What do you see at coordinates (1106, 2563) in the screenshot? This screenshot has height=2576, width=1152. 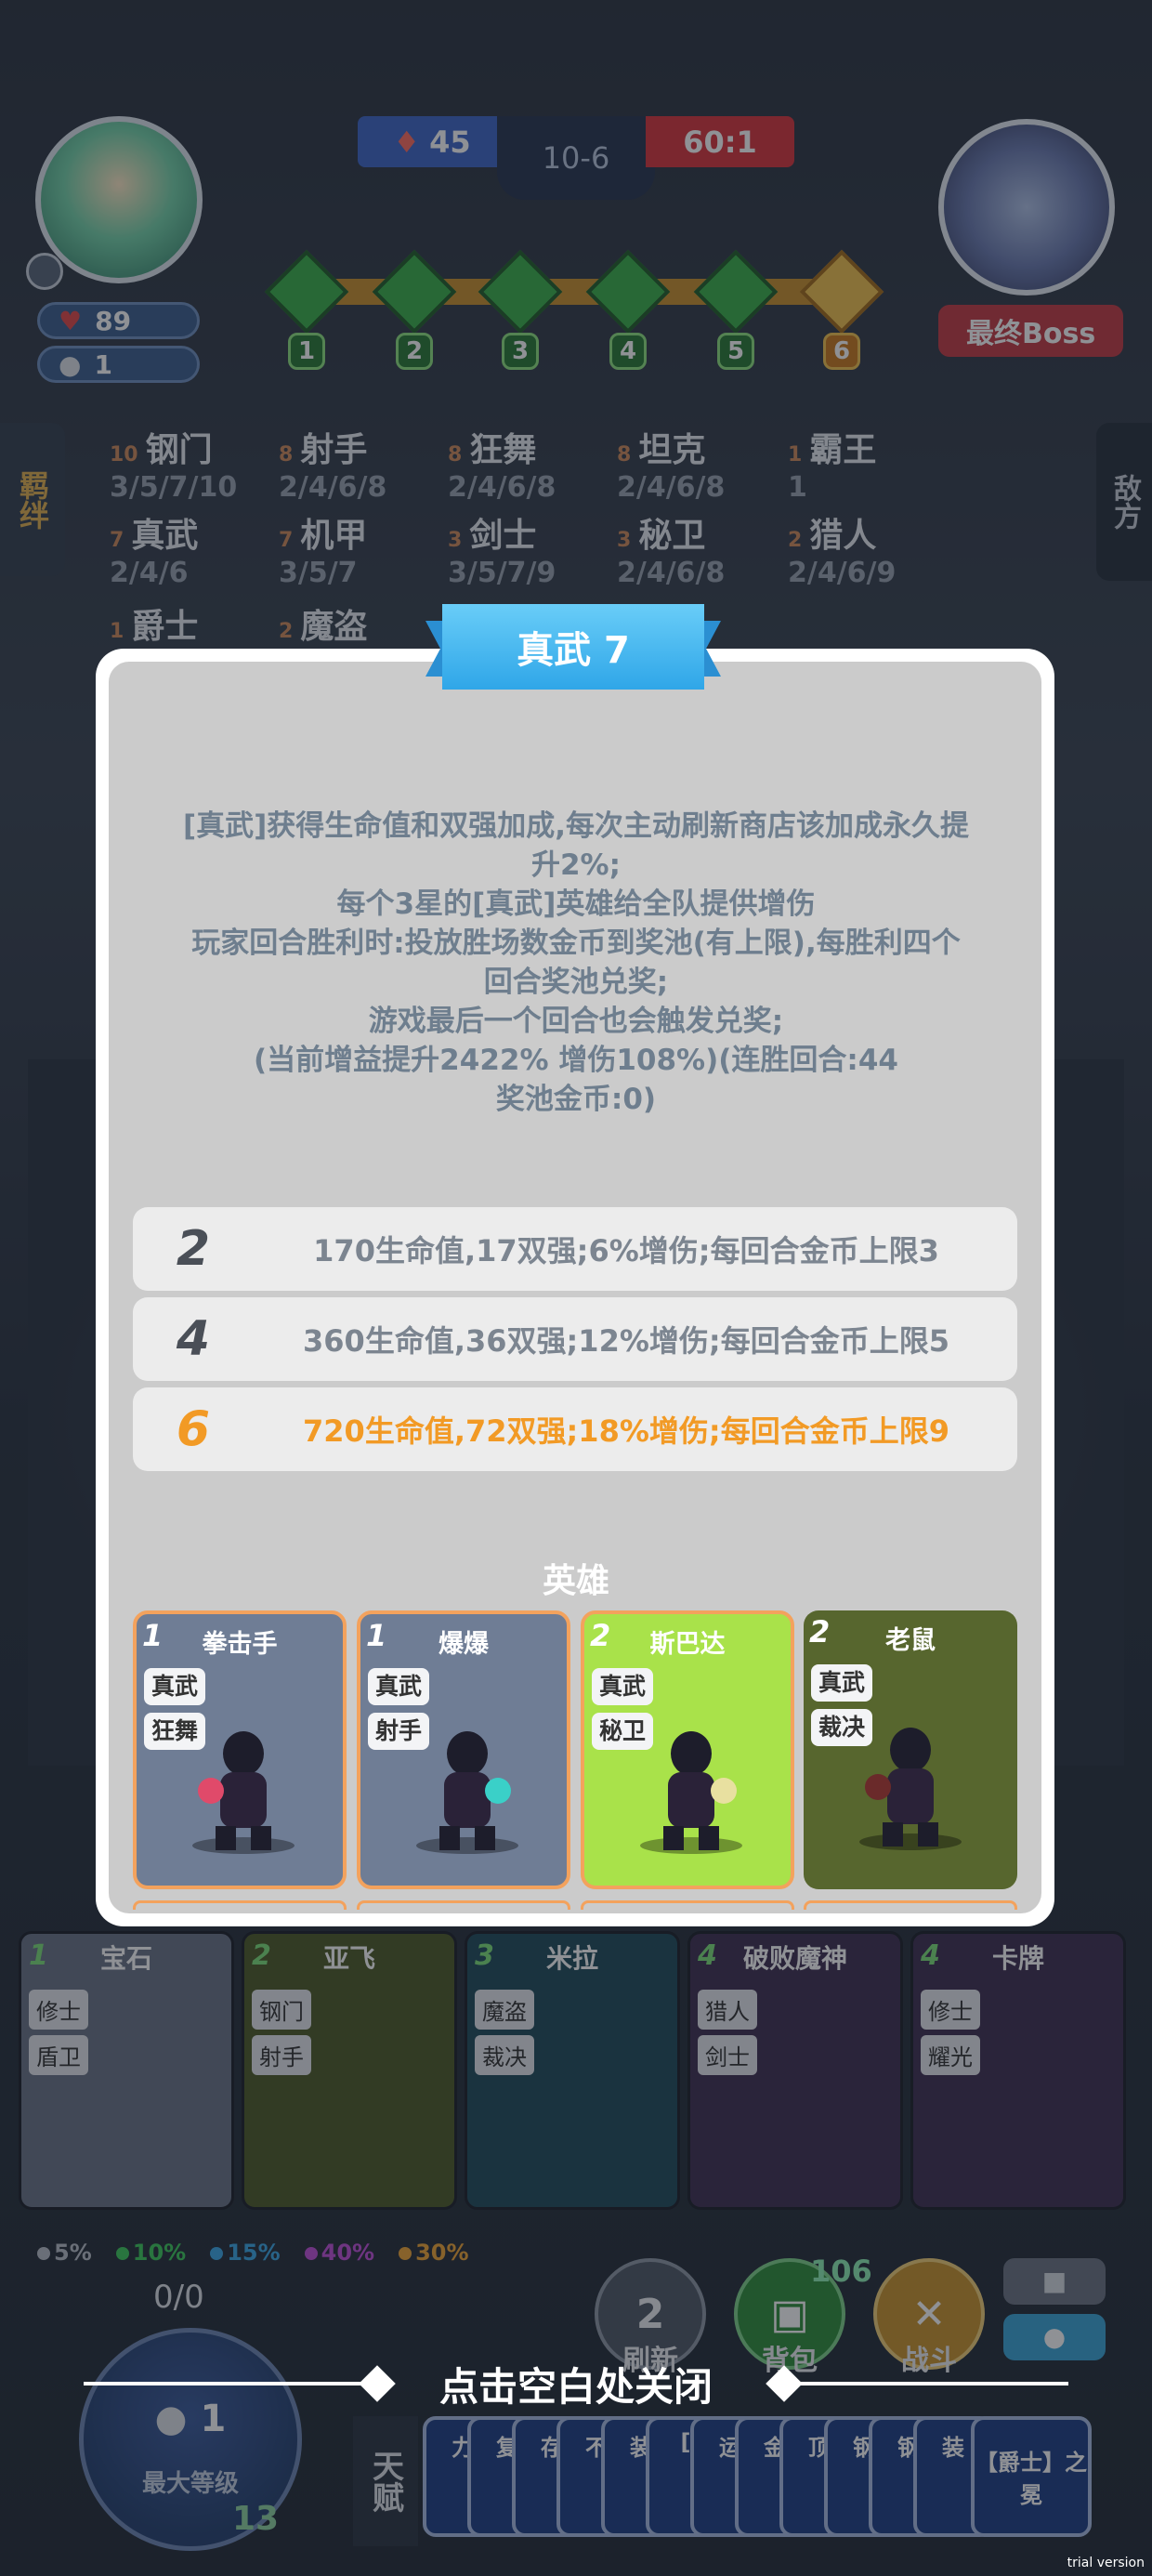 I see `watermark: trial version` at bounding box center [1106, 2563].